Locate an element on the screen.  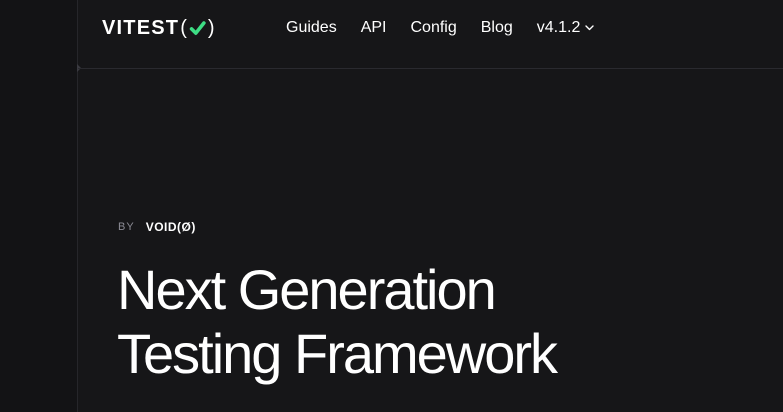
logo-paren-open: ( is located at coordinates (183, 27).